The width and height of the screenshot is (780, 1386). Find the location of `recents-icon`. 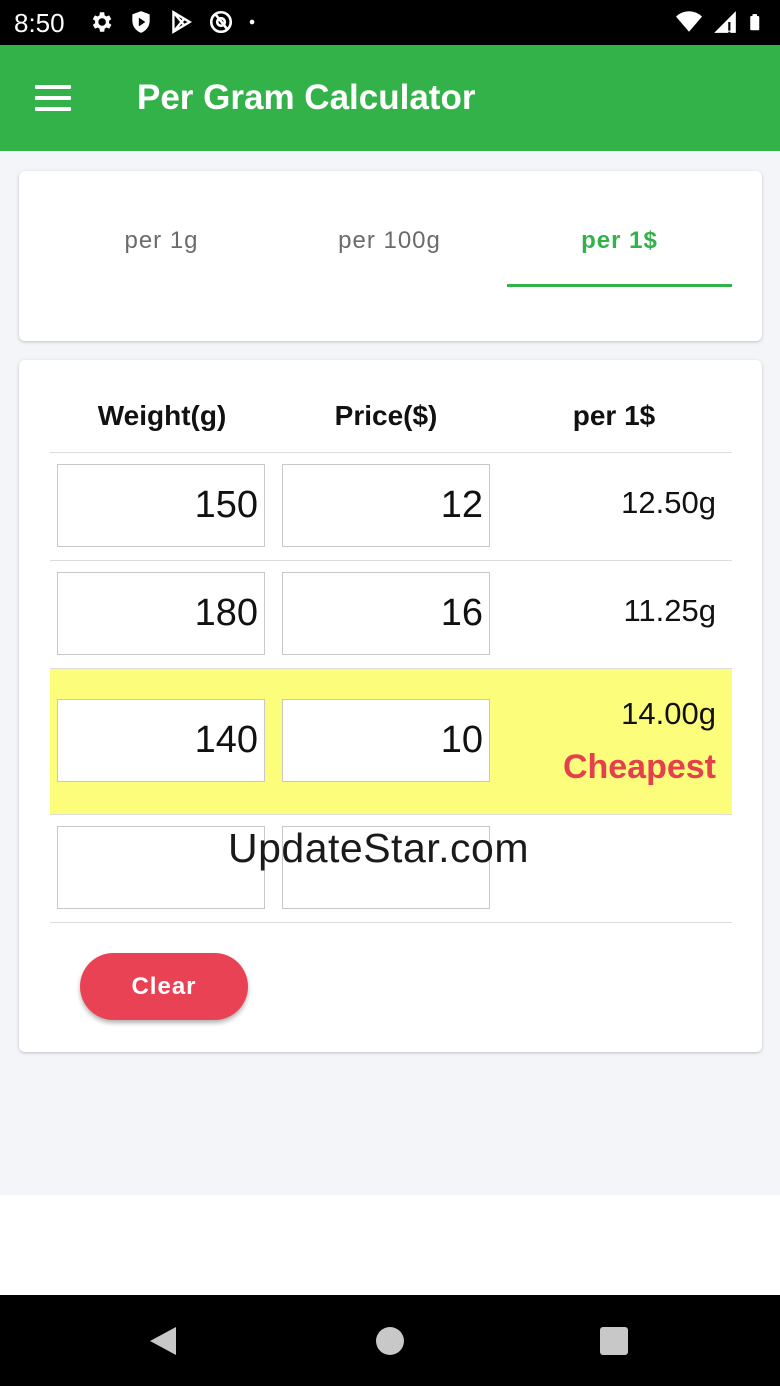

recents-icon is located at coordinates (614, 1341).